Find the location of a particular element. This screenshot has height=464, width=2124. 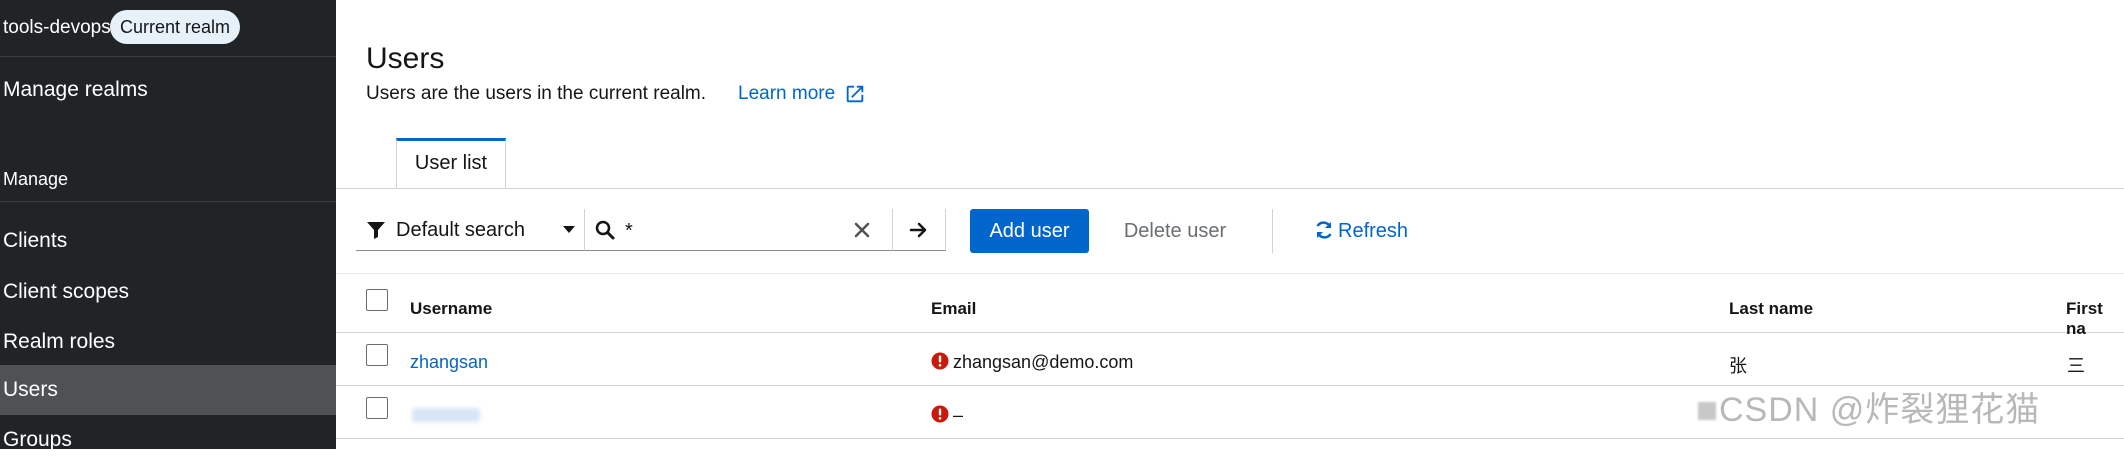

realm-selector: tools-devops Current realm is located at coordinates (168, 28).